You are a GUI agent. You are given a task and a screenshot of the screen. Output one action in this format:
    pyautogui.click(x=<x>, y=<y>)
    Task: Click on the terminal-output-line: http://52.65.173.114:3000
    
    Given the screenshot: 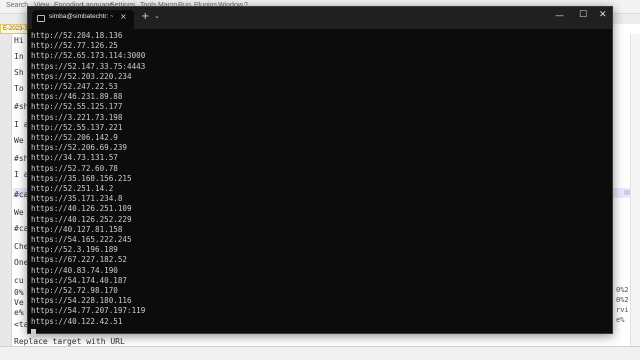 What is the action you would take?
    pyautogui.click(x=88, y=56)
    